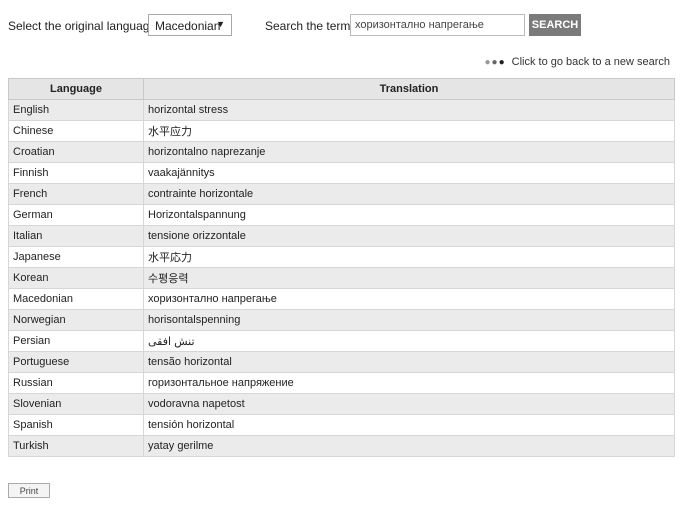  Describe the element at coordinates (409, 446) in the screenshot. I see `translation-cell: yatay gerilme` at that location.